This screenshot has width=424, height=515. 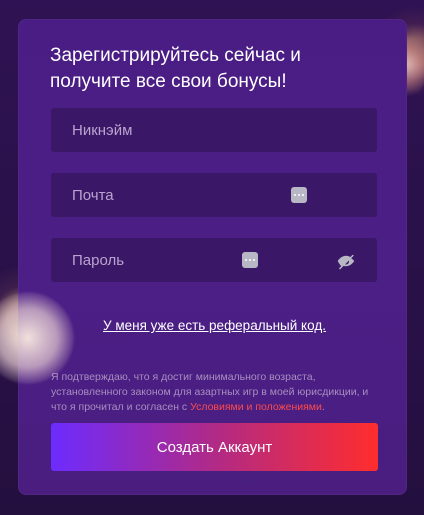 What do you see at coordinates (256, 407) in the screenshot?
I see `terms-link: Условиями и положениями` at bounding box center [256, 407].